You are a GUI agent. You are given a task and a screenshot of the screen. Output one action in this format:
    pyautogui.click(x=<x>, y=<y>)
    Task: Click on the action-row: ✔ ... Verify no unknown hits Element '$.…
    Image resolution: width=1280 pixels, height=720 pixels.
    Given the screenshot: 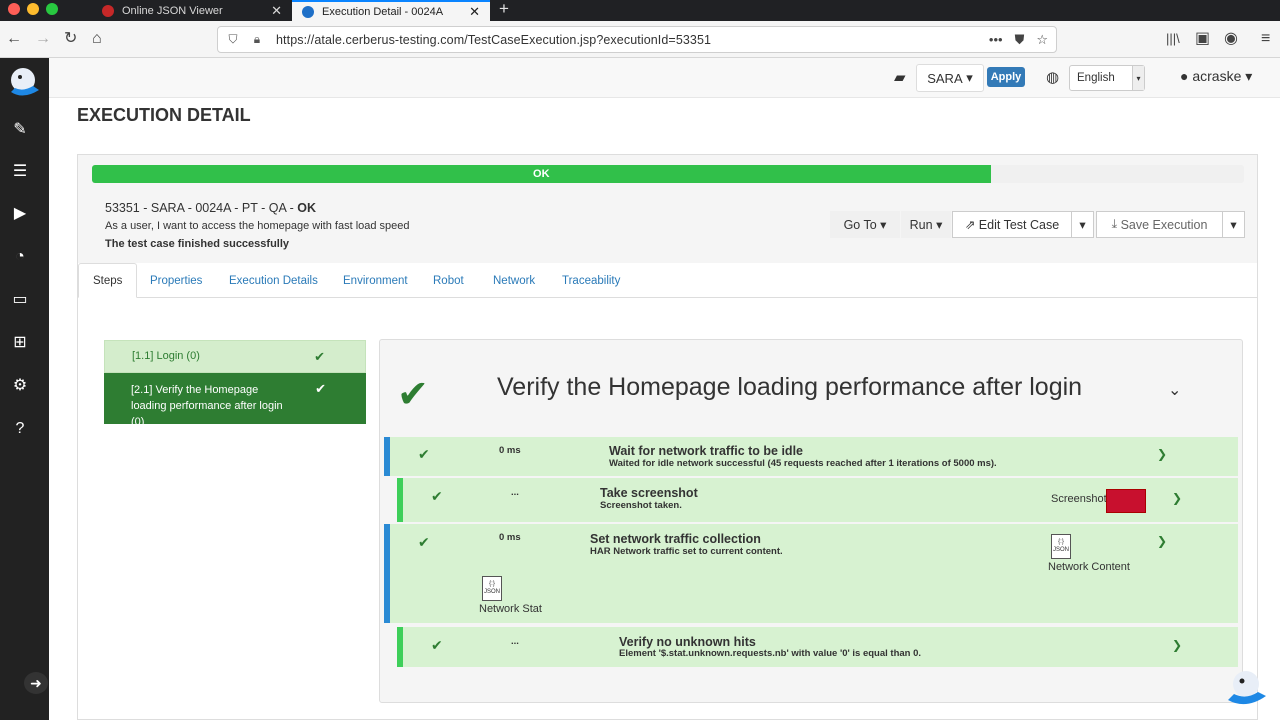 What is the action you would take?
    pyautogui.click(x=817, y=647)
    